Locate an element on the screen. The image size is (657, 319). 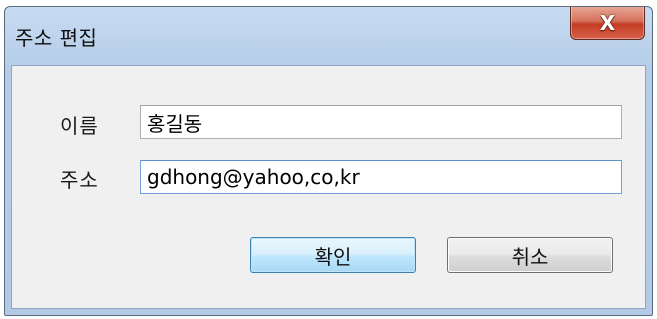
address-label: 주소 is located at coordinates (79, 180).